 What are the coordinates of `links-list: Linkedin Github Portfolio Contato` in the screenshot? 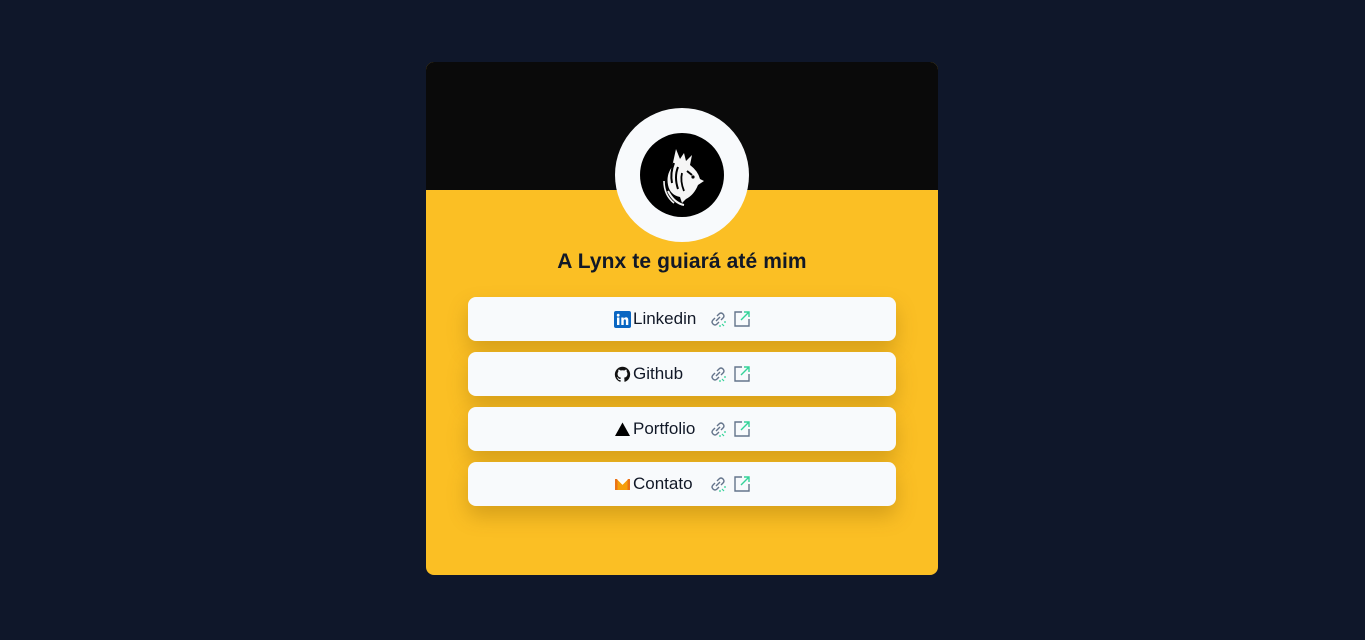 It's located at (682, 407).